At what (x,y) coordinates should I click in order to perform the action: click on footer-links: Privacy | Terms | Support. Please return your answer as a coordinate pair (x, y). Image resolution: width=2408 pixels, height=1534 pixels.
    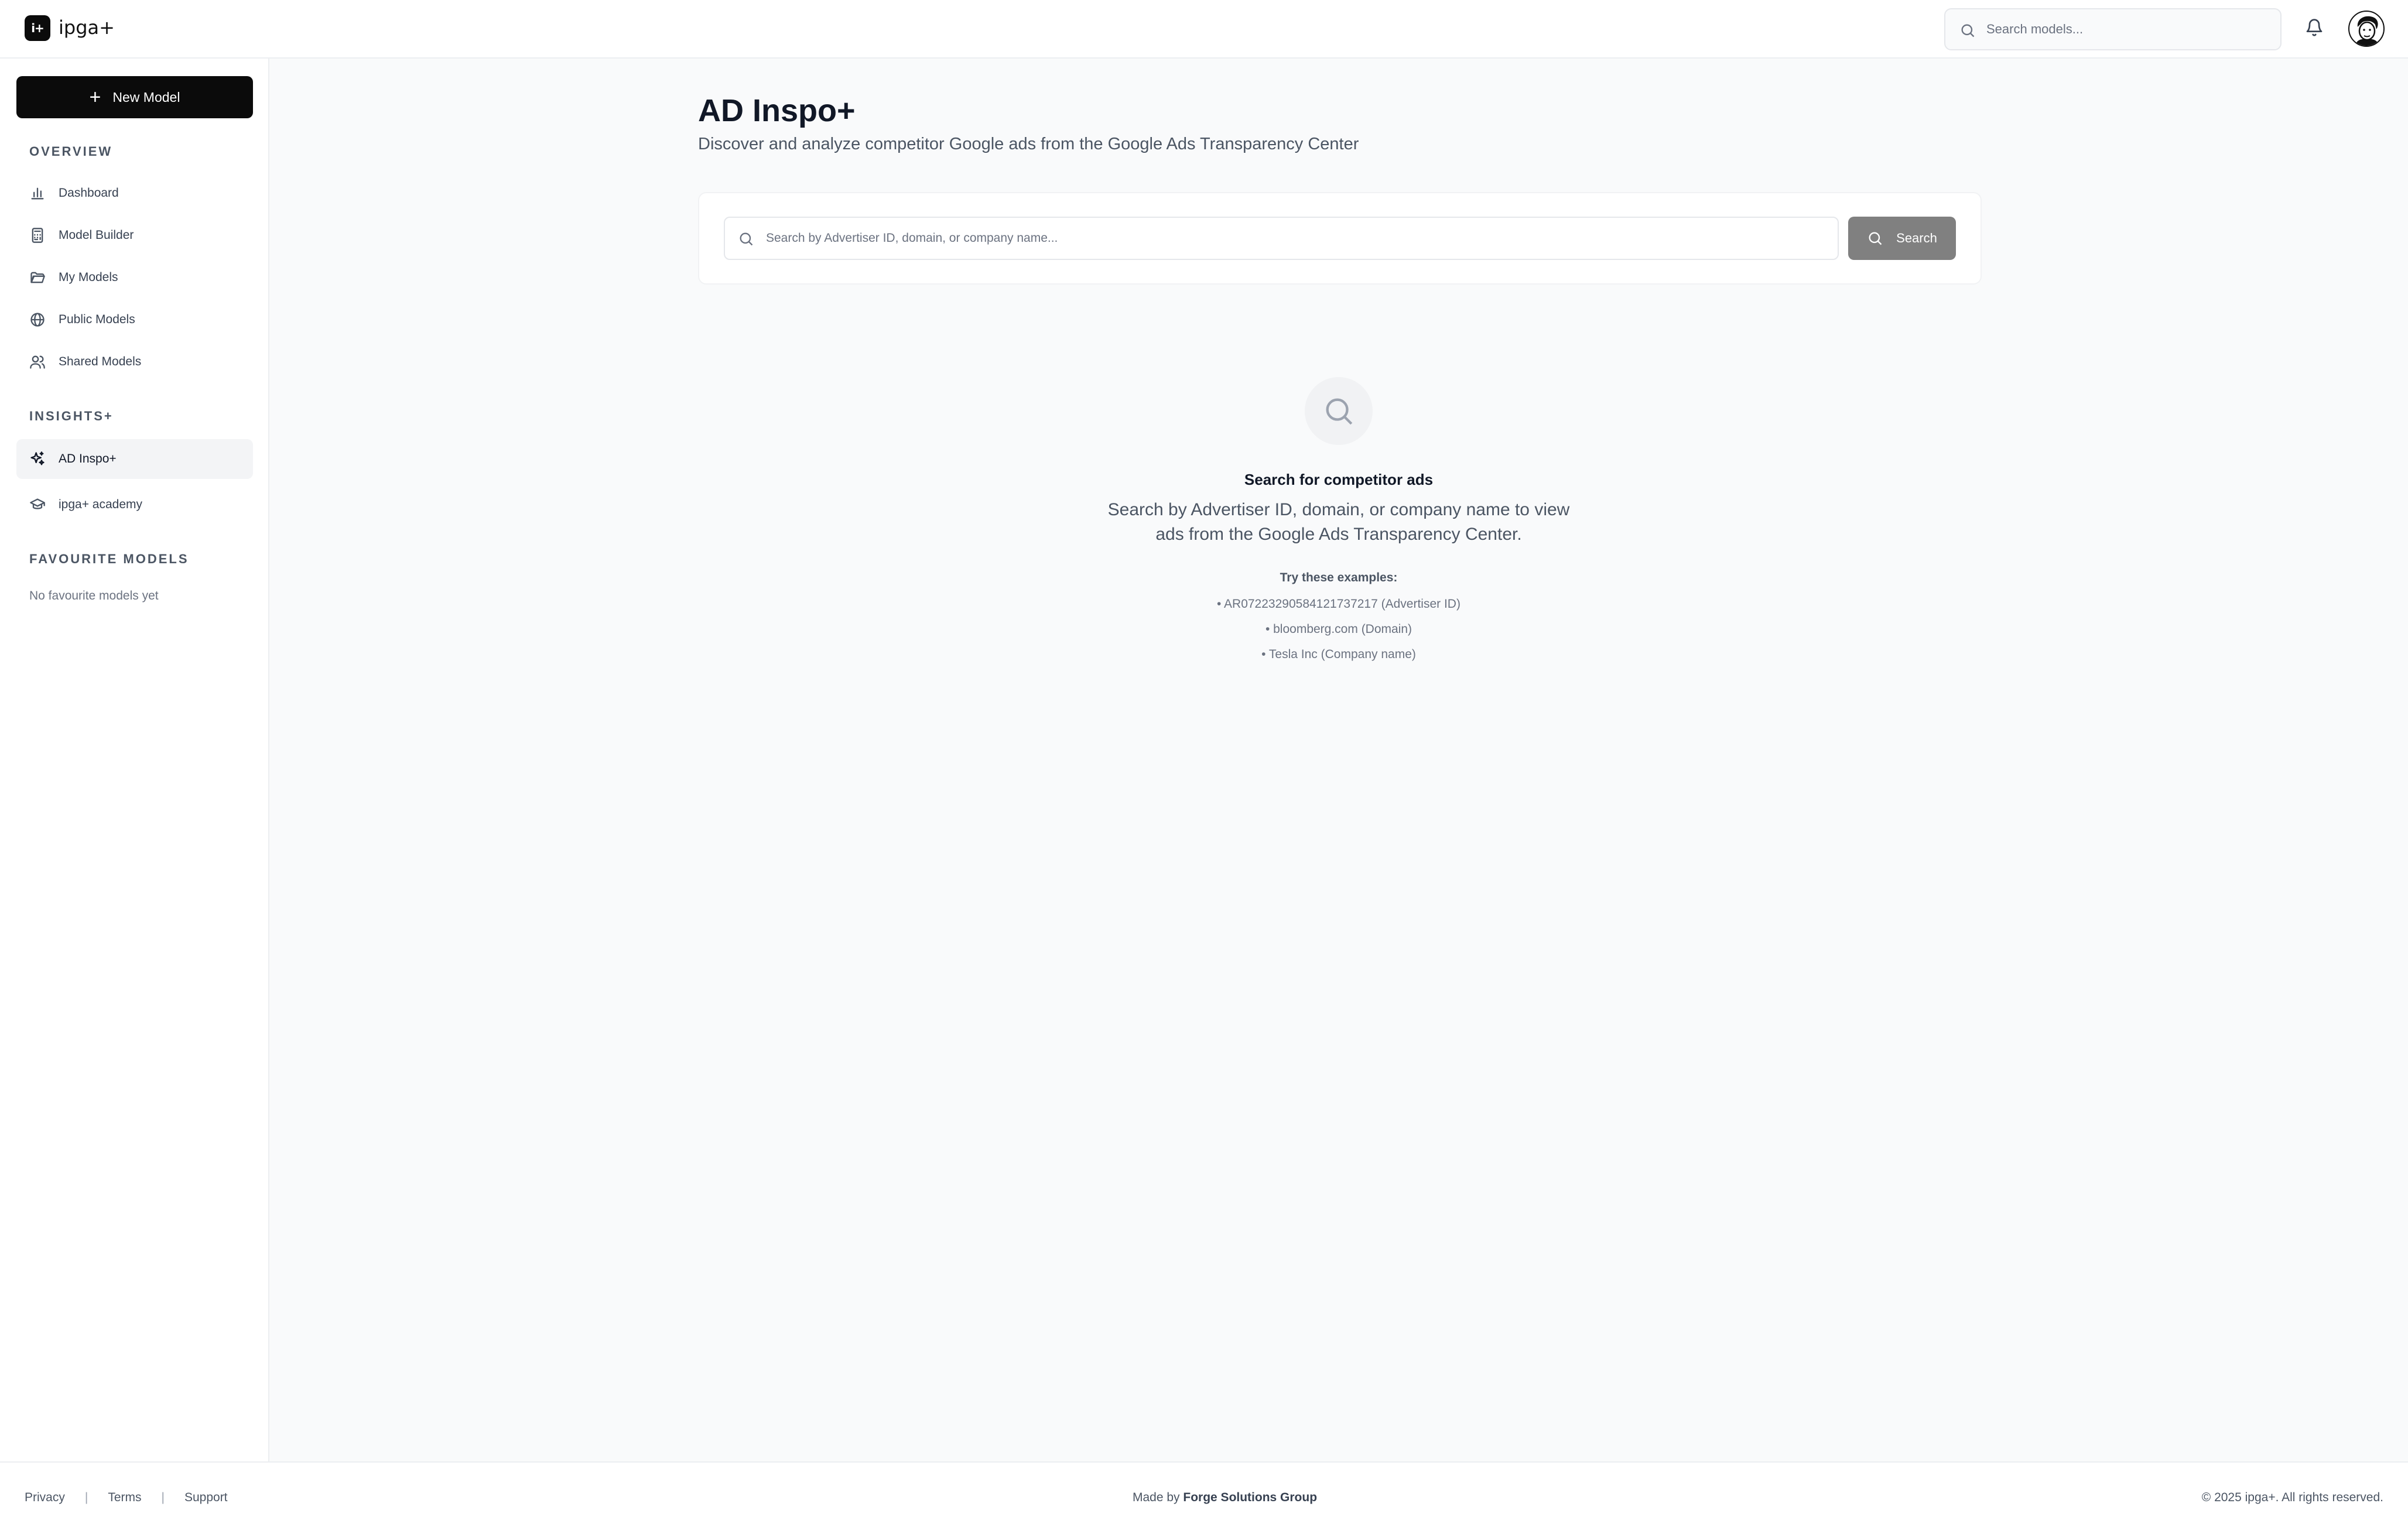
    Looking at the image, I should click on (127, 1498).